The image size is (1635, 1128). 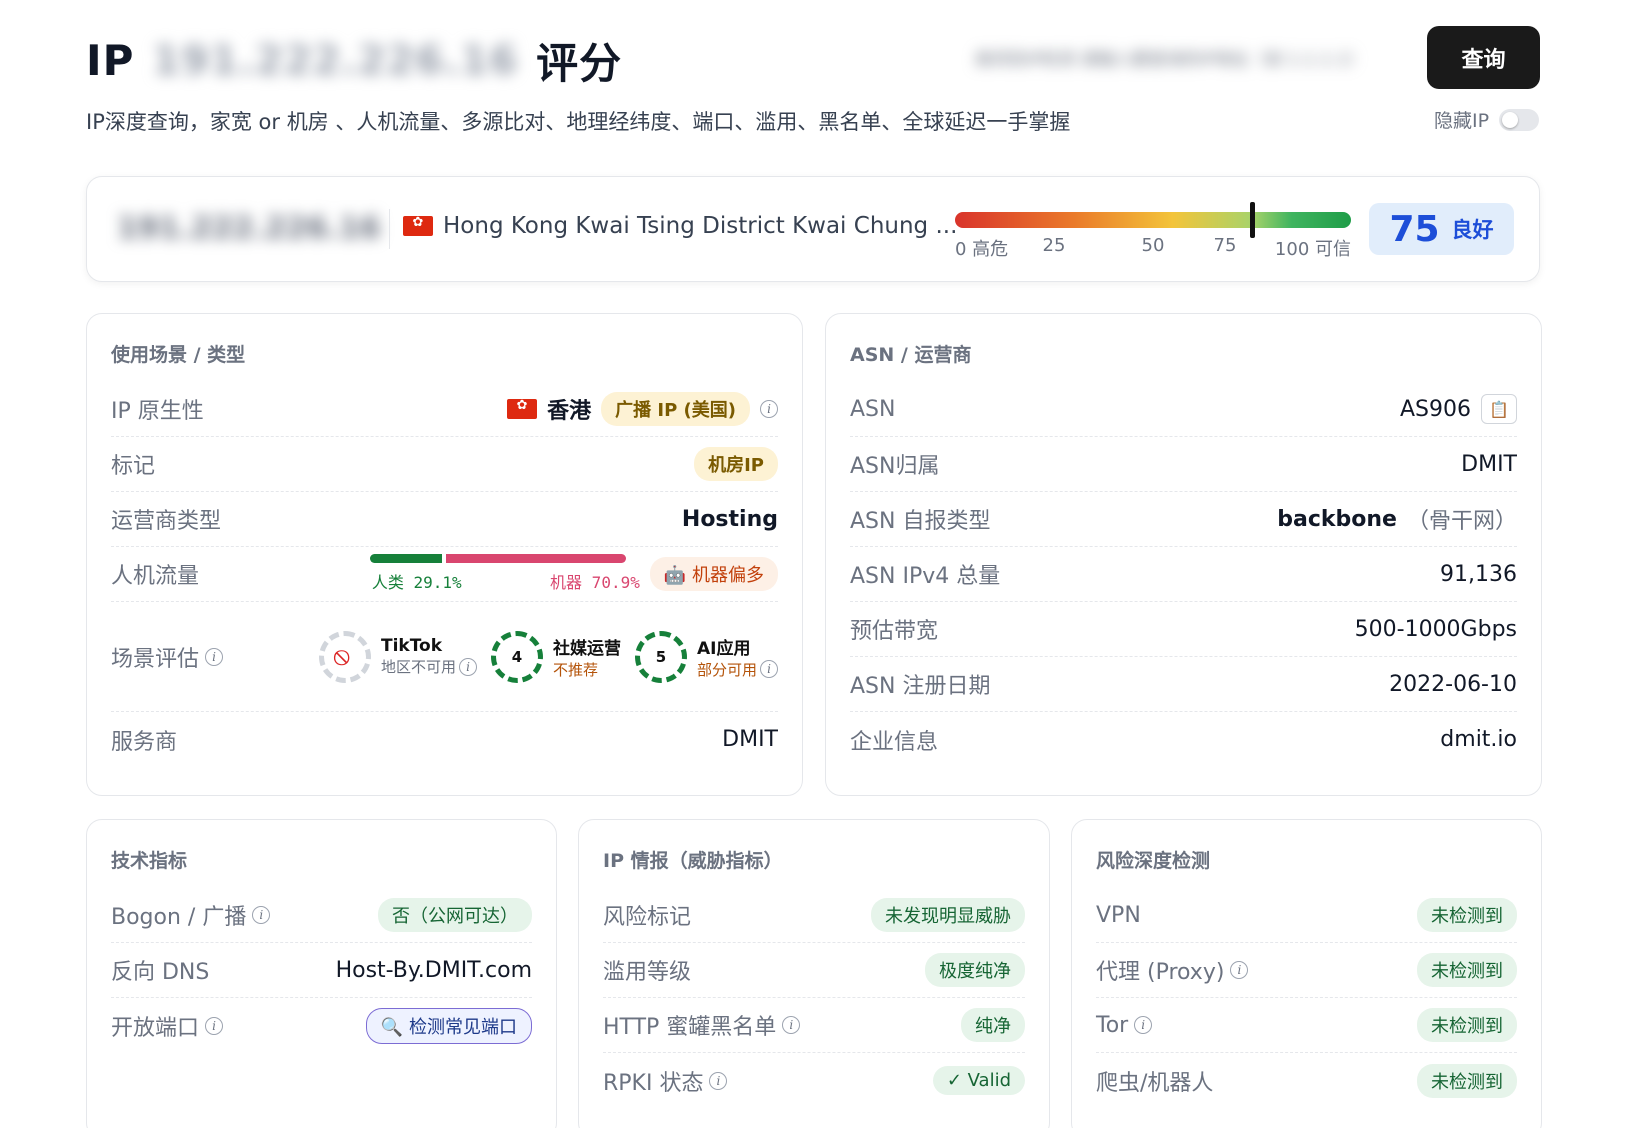 What do you see at coordinates (1312, 249) in the screenshot?
I see `gauge-tick: 100 可信` at bounding box center [1312, 249].